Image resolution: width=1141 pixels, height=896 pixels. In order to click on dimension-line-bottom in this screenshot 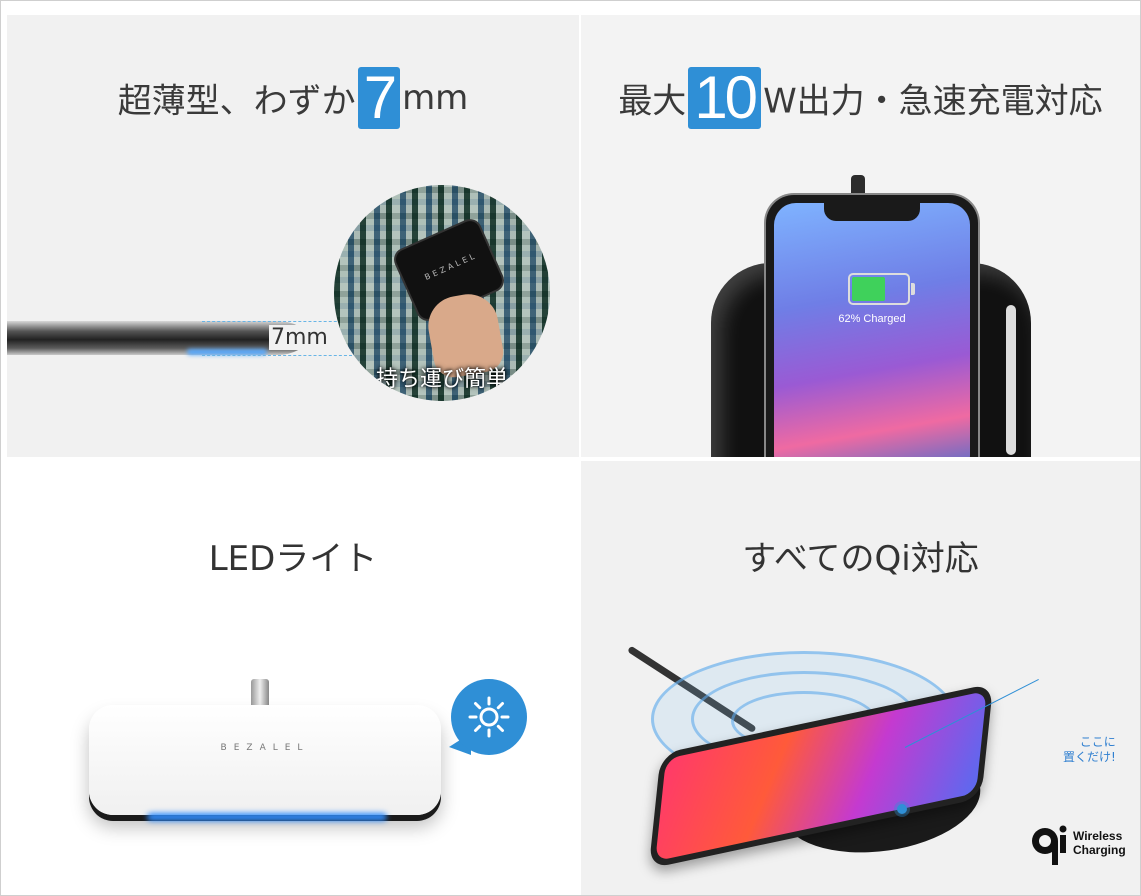, I will do `click(277, 355)`.